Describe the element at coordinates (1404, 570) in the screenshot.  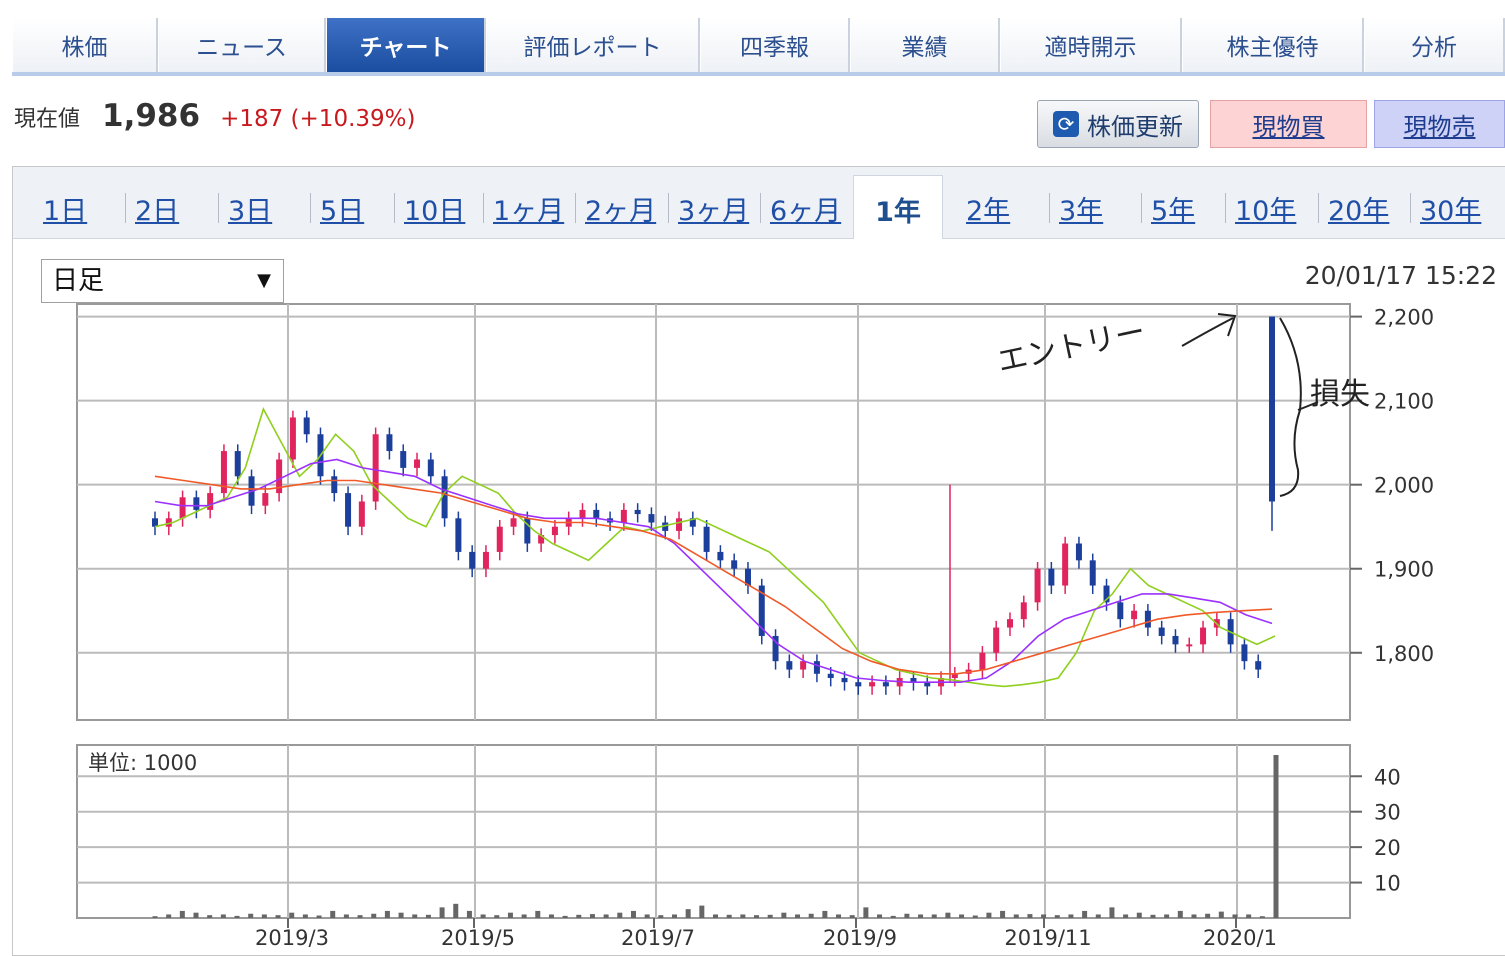
I see `price-ytick-label: 1,900` at that location.